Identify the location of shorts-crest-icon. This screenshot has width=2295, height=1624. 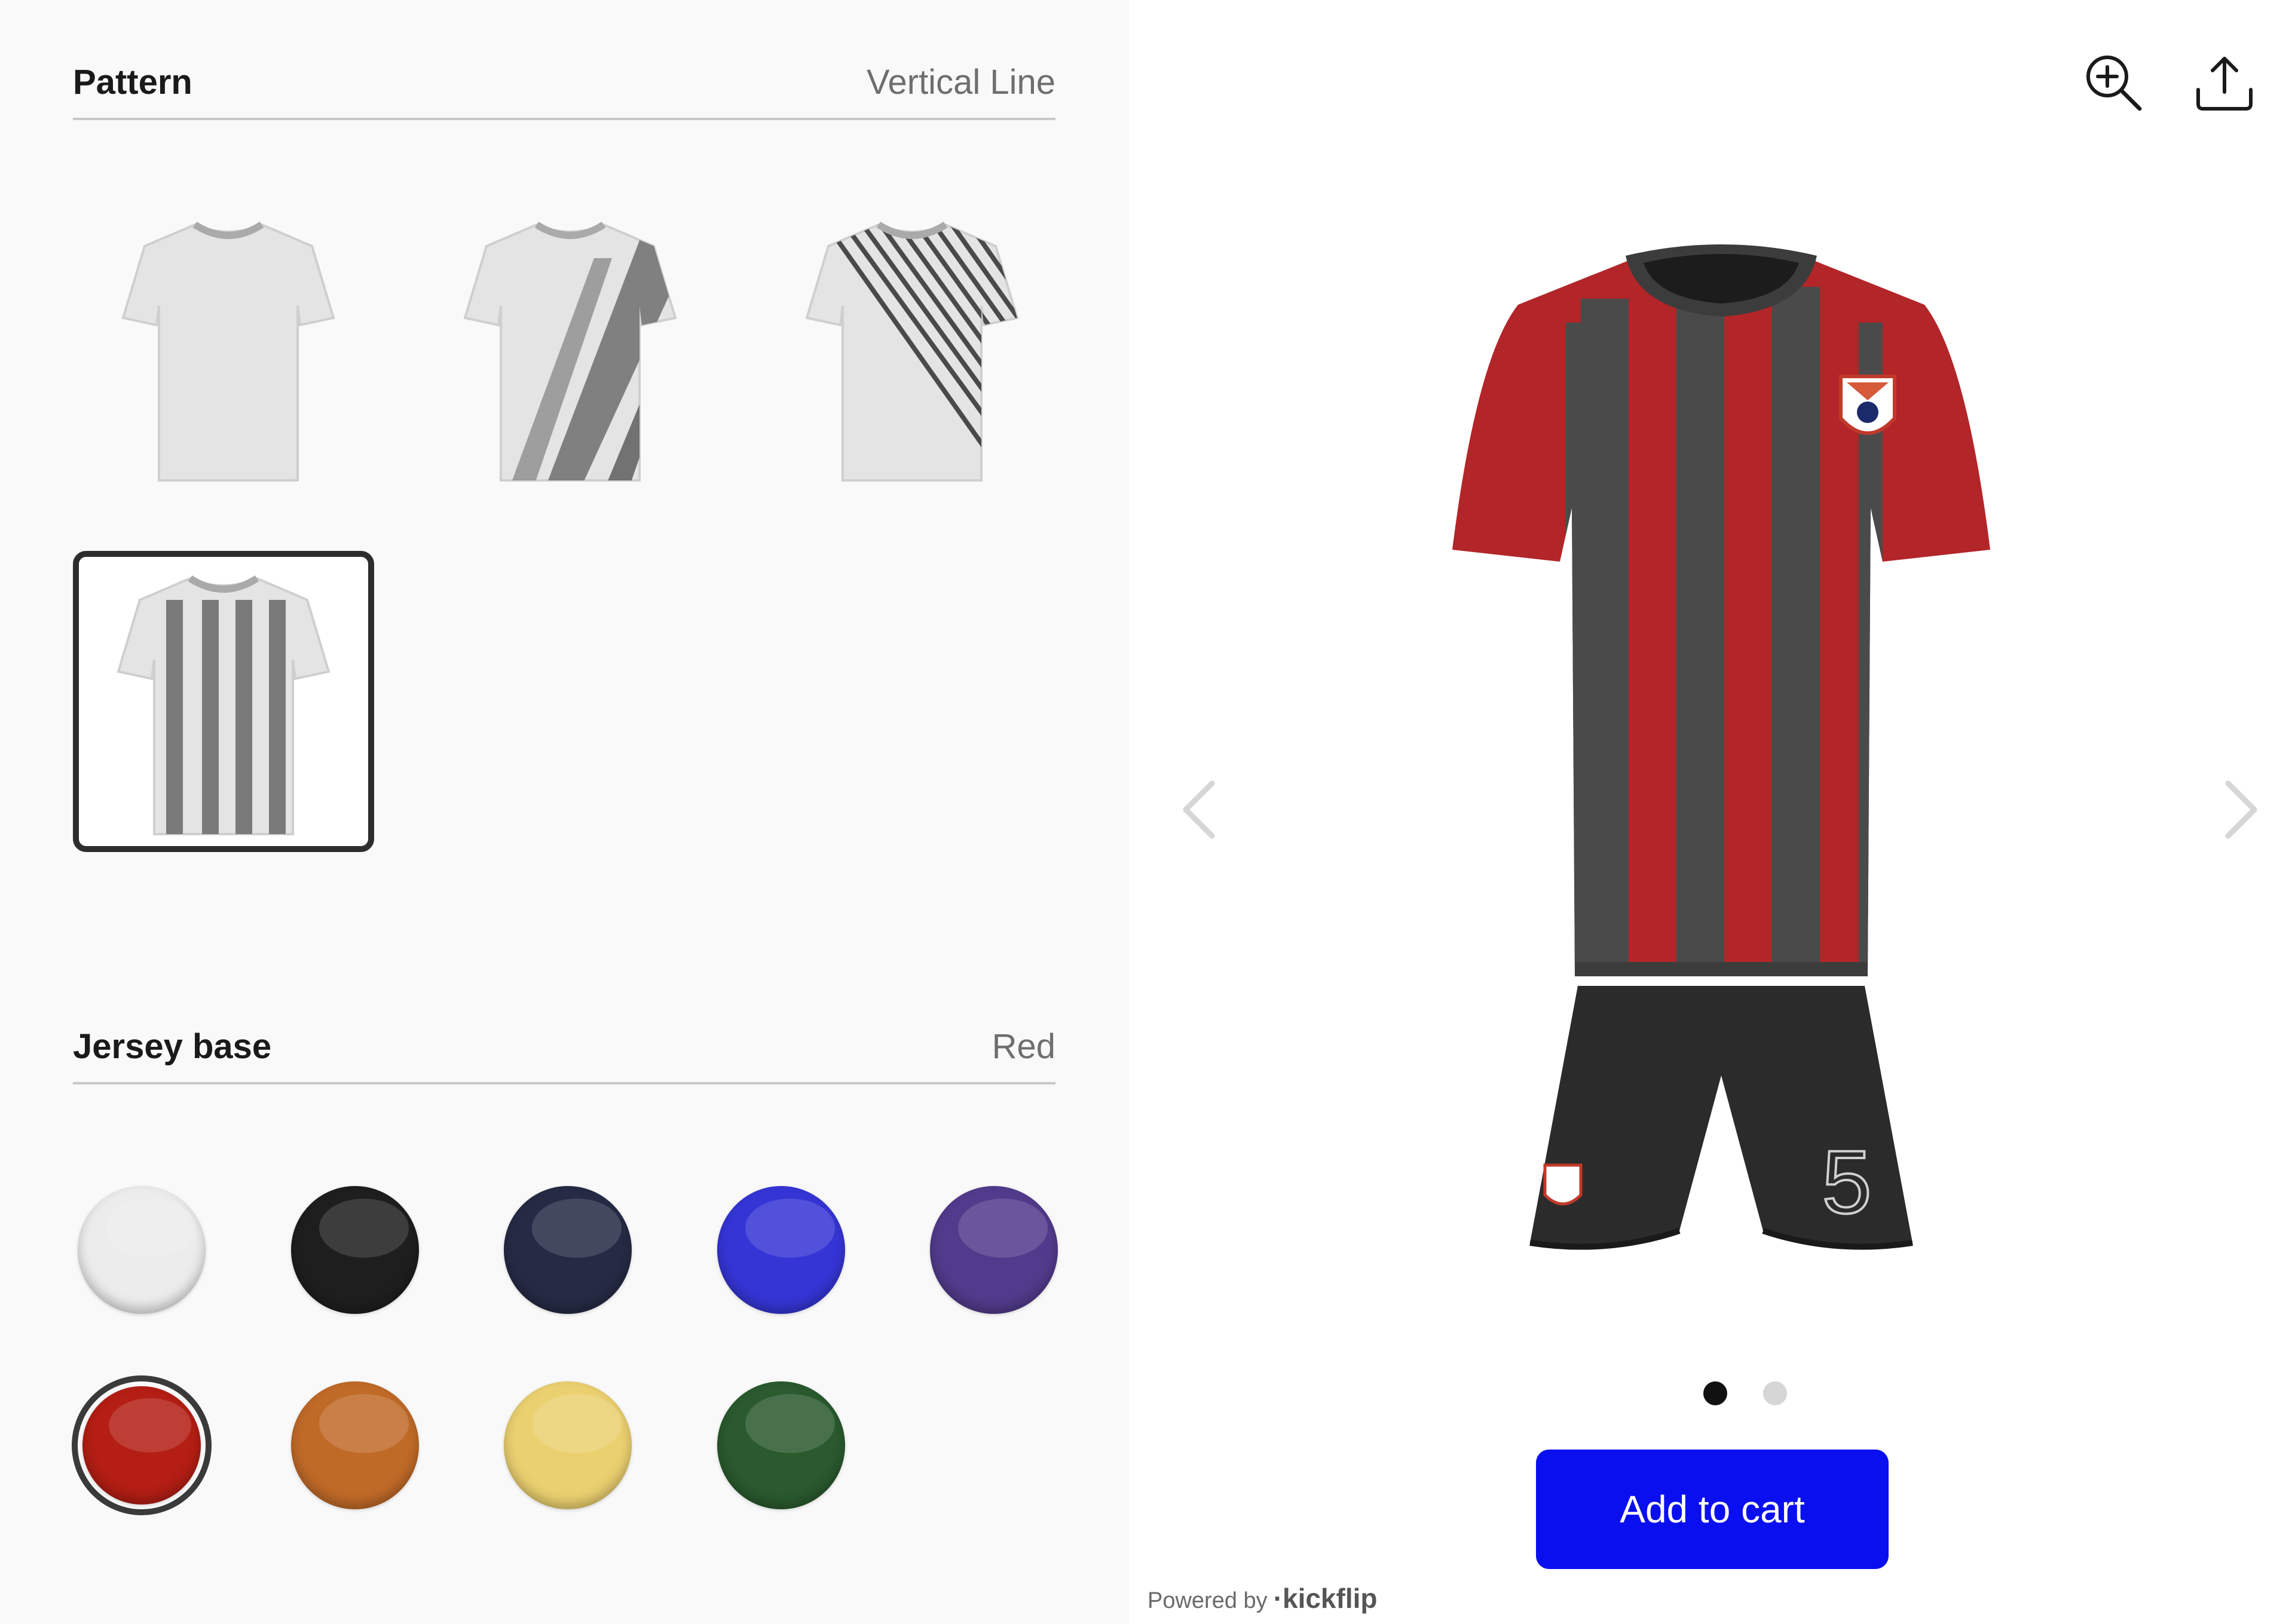
(1563, 1184).